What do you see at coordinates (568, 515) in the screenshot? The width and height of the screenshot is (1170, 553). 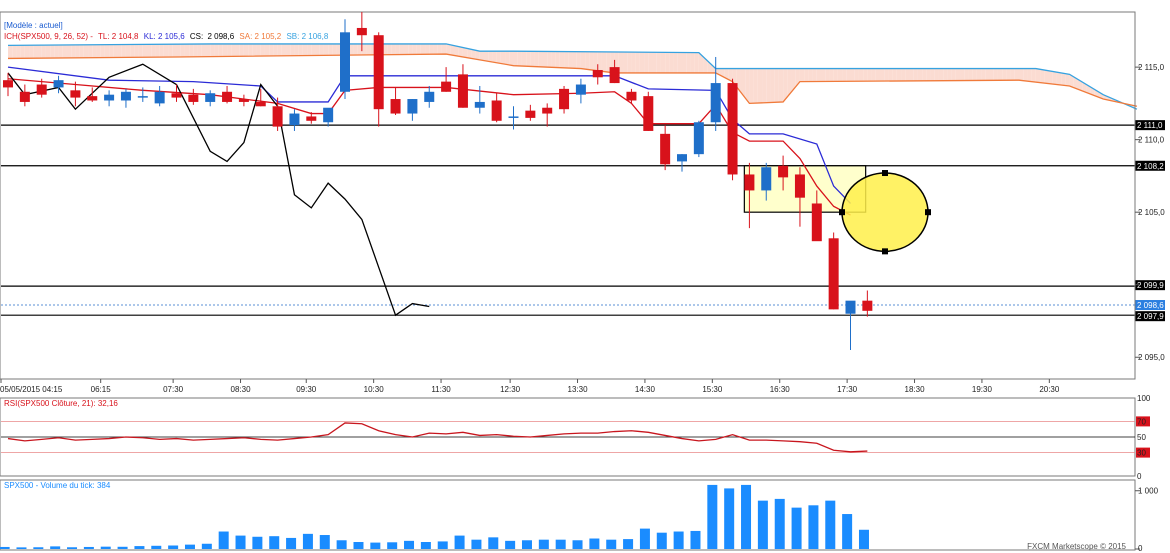 I see `volume-panel` at bounding box center [568, 515].